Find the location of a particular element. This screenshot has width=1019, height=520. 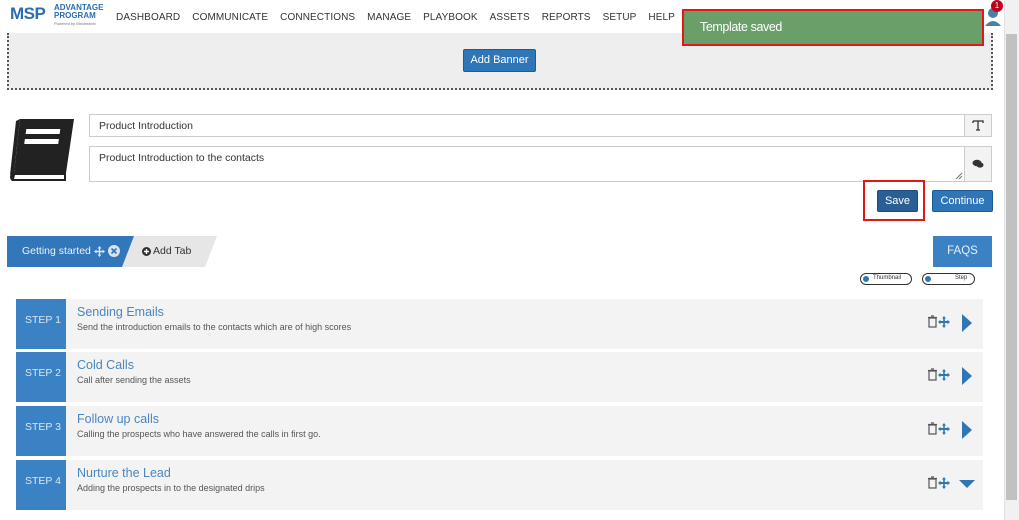

logo-program-text: ADVANTAGE PROGRAM is located at coordinates (78, 12).